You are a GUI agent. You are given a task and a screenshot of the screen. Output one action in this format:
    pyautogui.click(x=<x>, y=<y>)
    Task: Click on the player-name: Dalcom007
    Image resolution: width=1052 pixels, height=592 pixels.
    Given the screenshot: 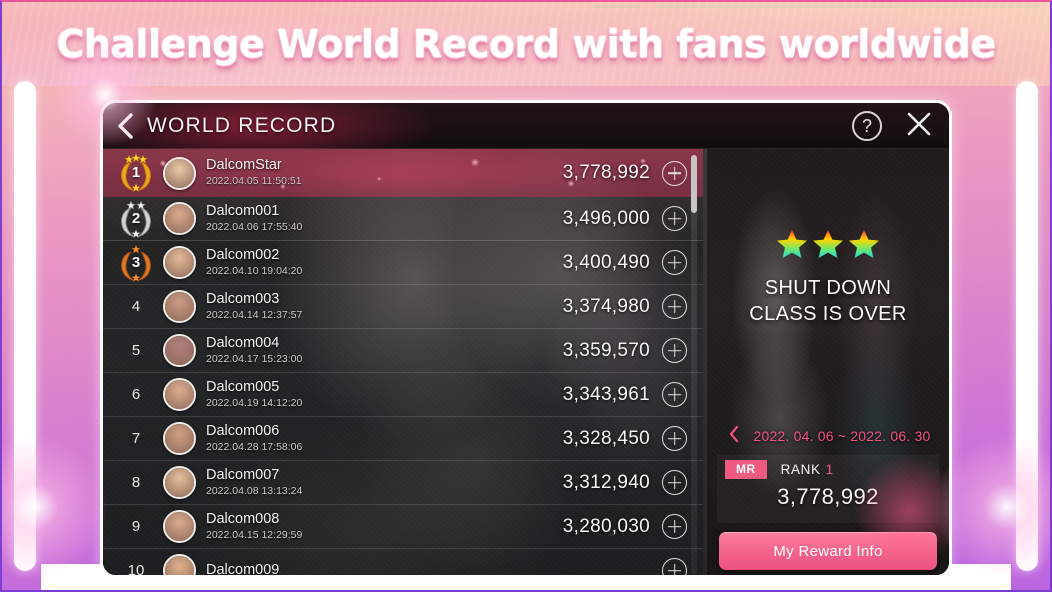 What is the action you would take?
    pyautogui.click(x=243, y=474)
    